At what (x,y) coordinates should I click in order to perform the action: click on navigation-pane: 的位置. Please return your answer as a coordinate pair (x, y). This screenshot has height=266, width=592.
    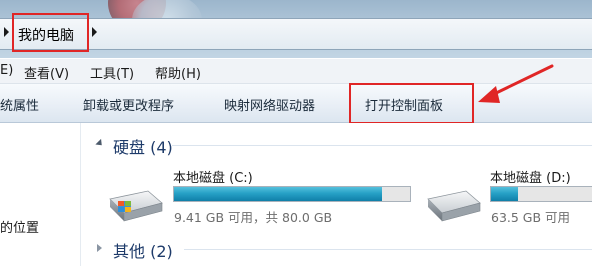
    Looking at the image, I should click on (40, 194).